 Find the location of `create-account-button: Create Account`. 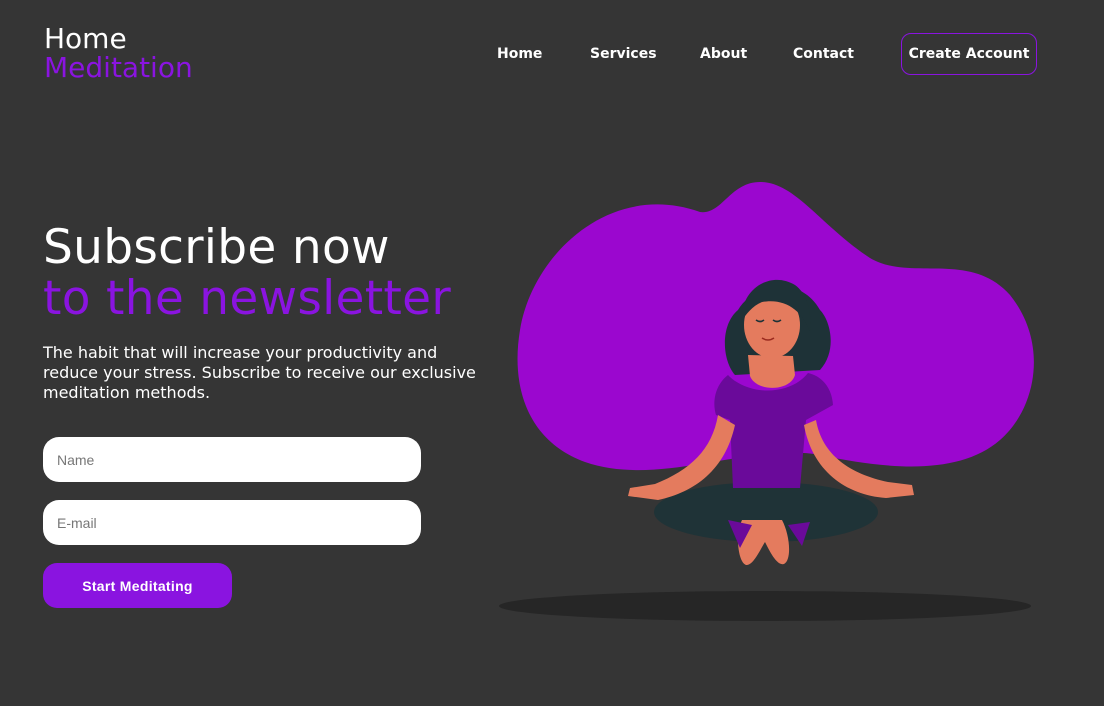

create-account-button: Create Account is located at coordinates (969, 54).